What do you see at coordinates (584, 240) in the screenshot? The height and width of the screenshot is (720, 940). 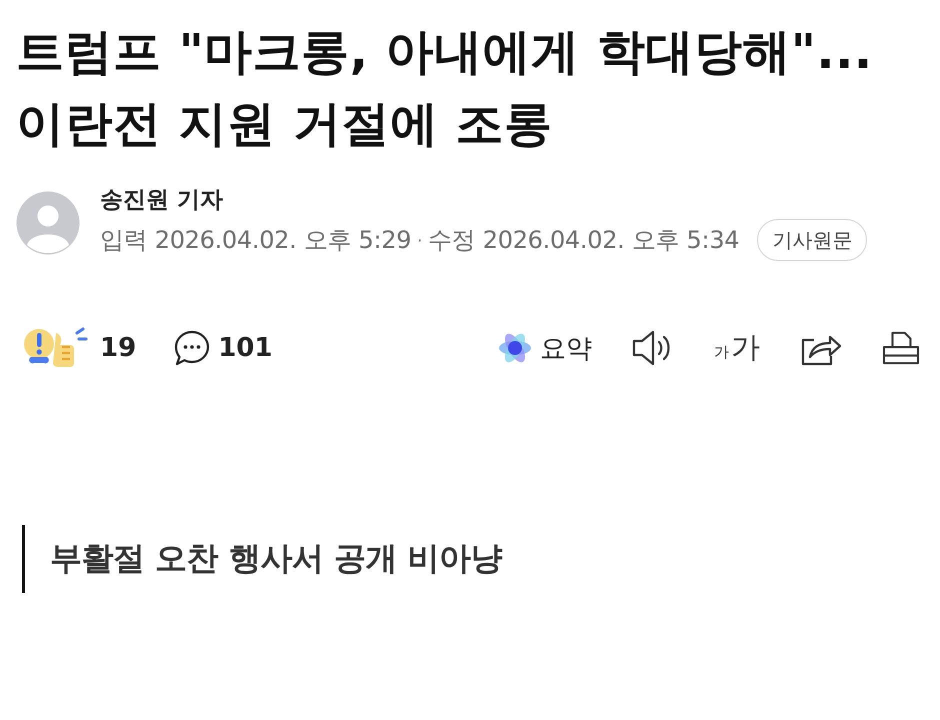 I see `modified-date: 수정 2026.04.02. 오후 5:34` at bounding box center [584, 240].